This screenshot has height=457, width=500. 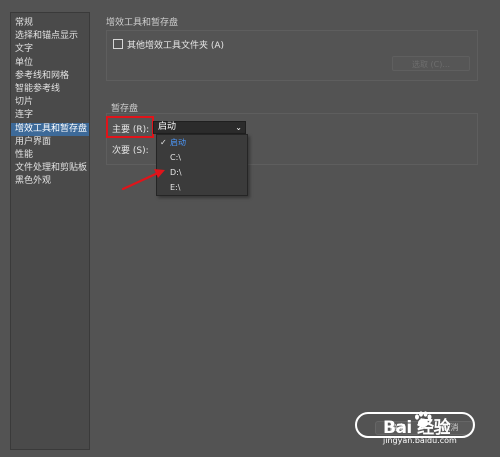 I want to click on dropdown-option-label: E:\, so click(x=175, y=187).